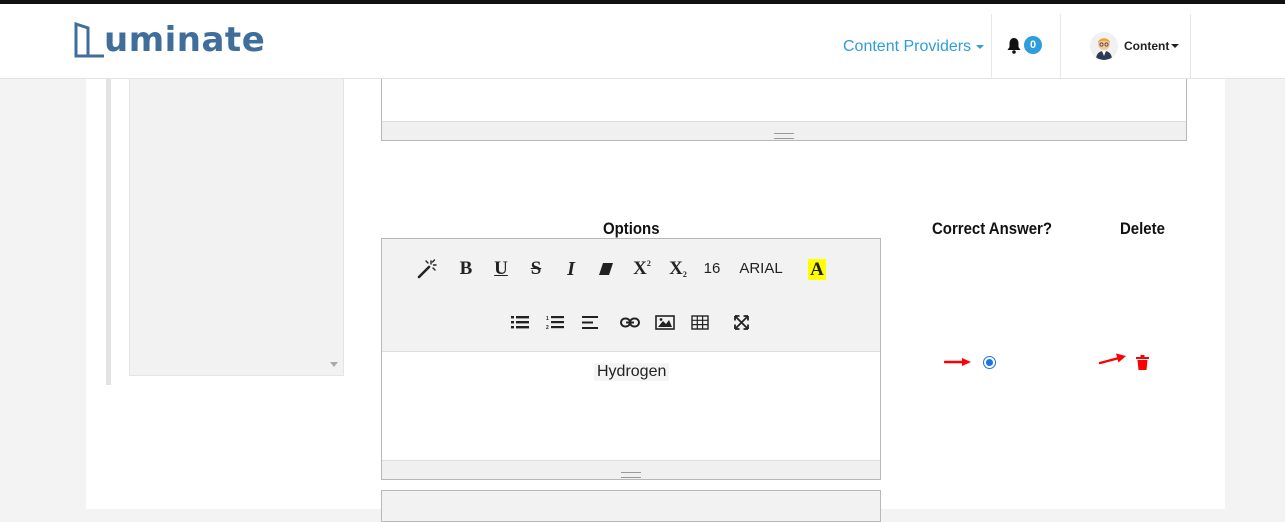  What do you see at coordinates (784, 110) in the screenshot?
I see `question-editor` at bounding box center [784, 110].